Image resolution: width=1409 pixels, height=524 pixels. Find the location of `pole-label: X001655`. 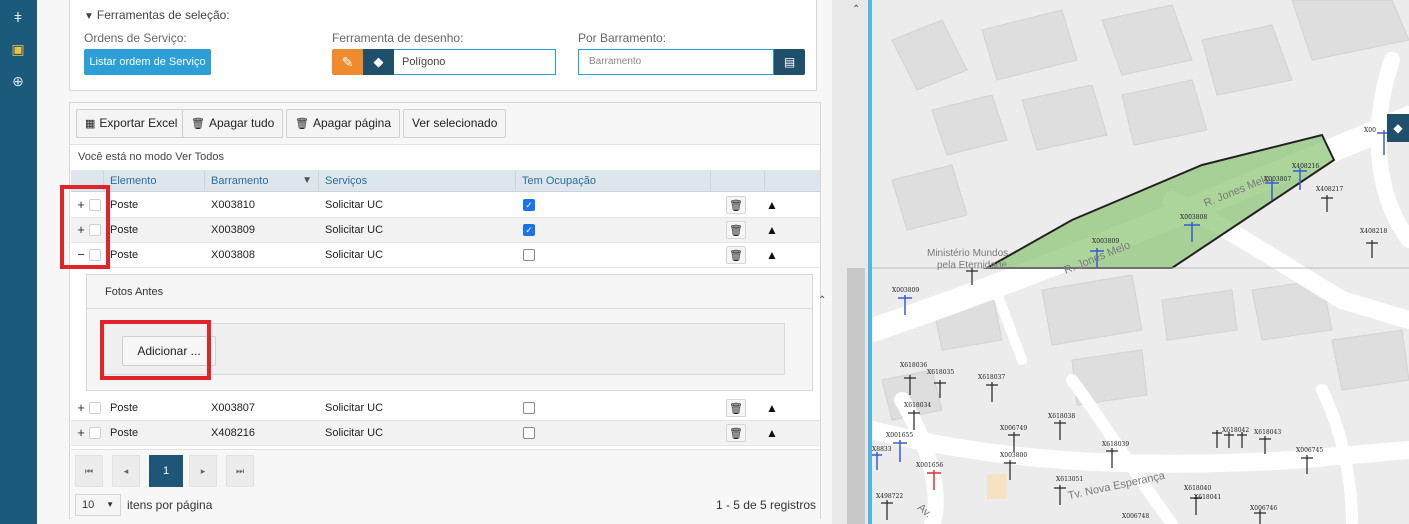

pole-label: X001655 is located at coordinates (900, 435).